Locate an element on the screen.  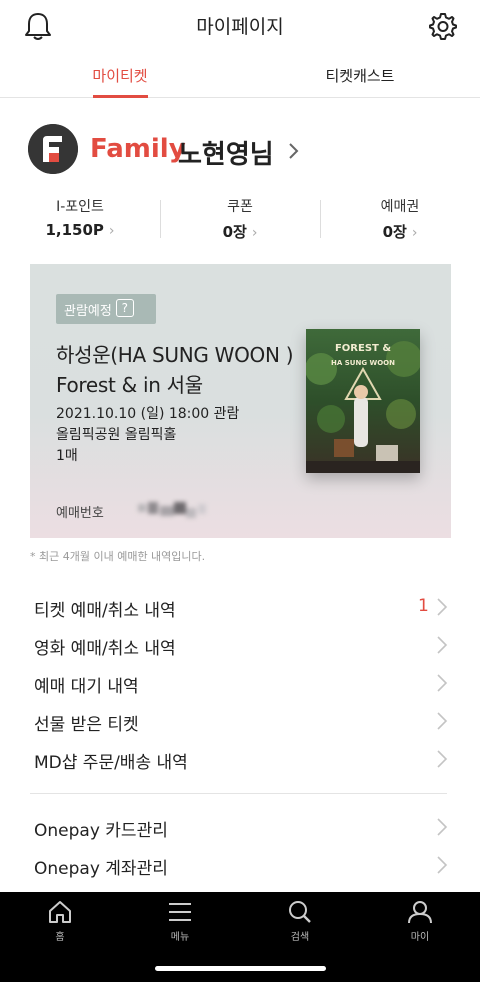
profile-row: Family 노현영님 is located at coordinates (238, 150).